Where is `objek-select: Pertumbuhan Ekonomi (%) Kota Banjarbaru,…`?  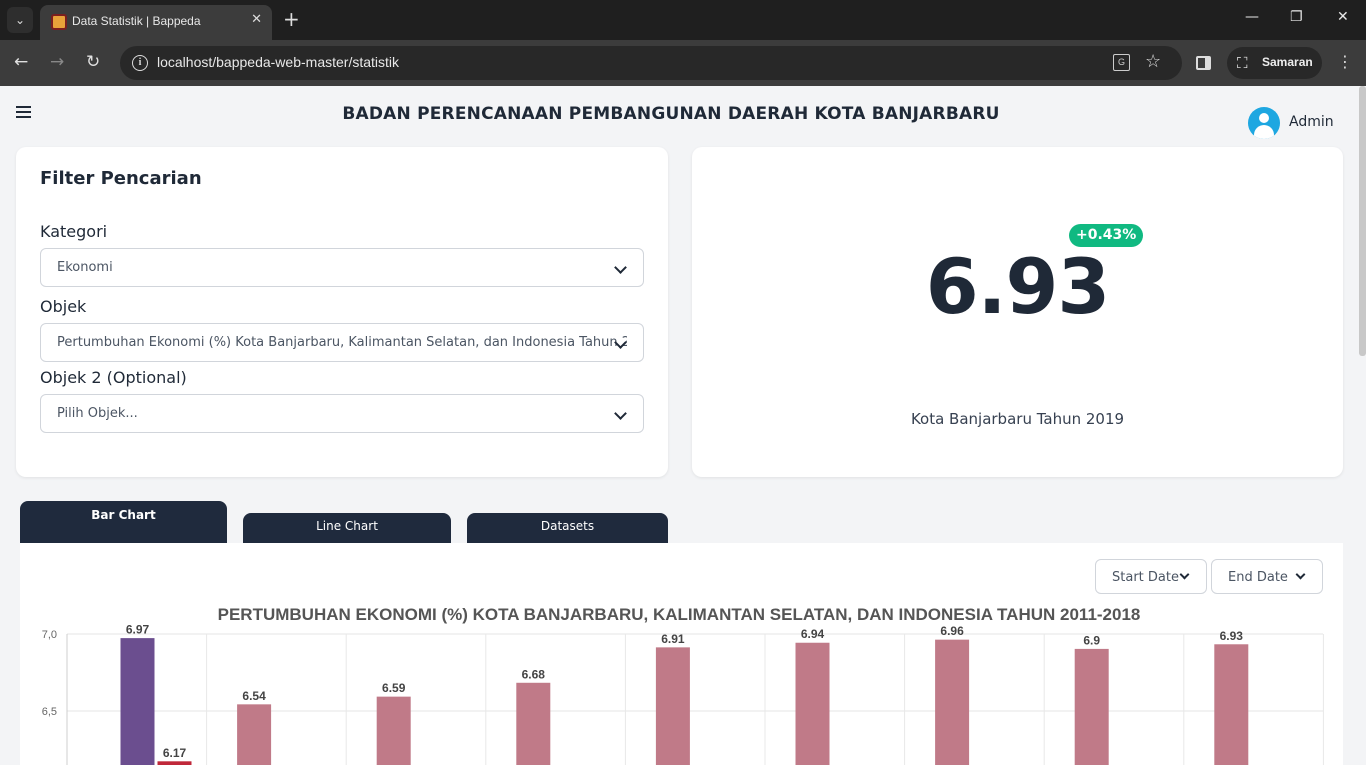
objek-select: Pertumbuhan Ekonomi (%) Kota Banjarbaru,… is located at coordinates (342, 342).